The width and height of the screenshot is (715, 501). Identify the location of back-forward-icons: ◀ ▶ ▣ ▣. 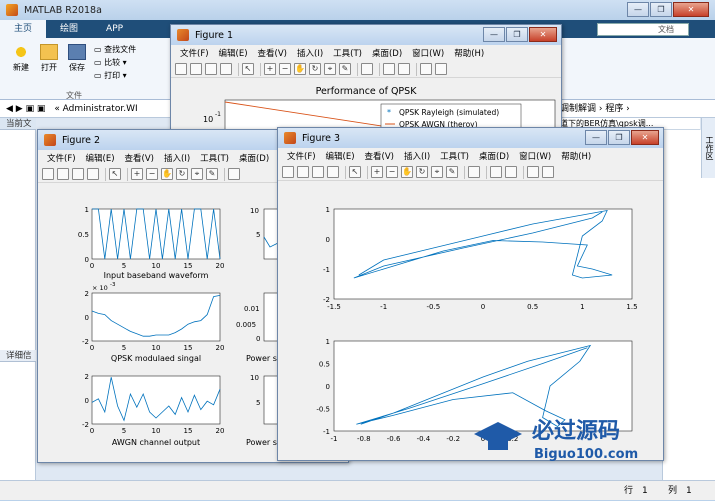
(22, 109).